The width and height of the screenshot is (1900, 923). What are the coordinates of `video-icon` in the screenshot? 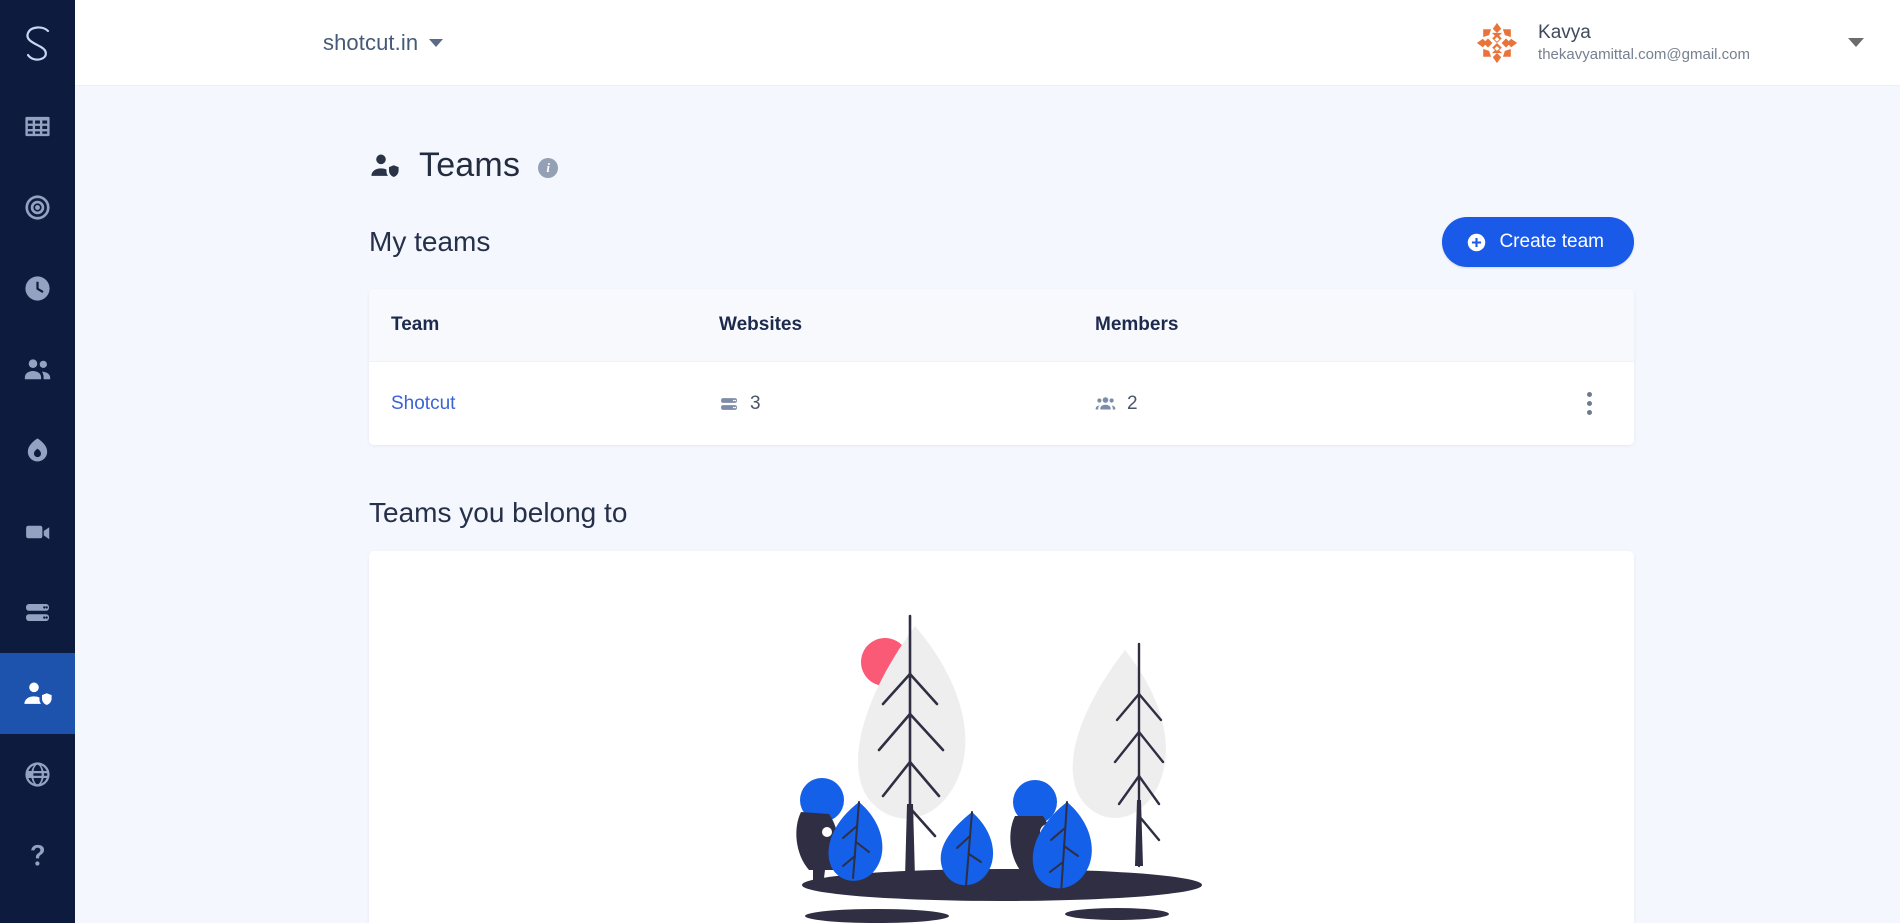 It's located at (38, 532).